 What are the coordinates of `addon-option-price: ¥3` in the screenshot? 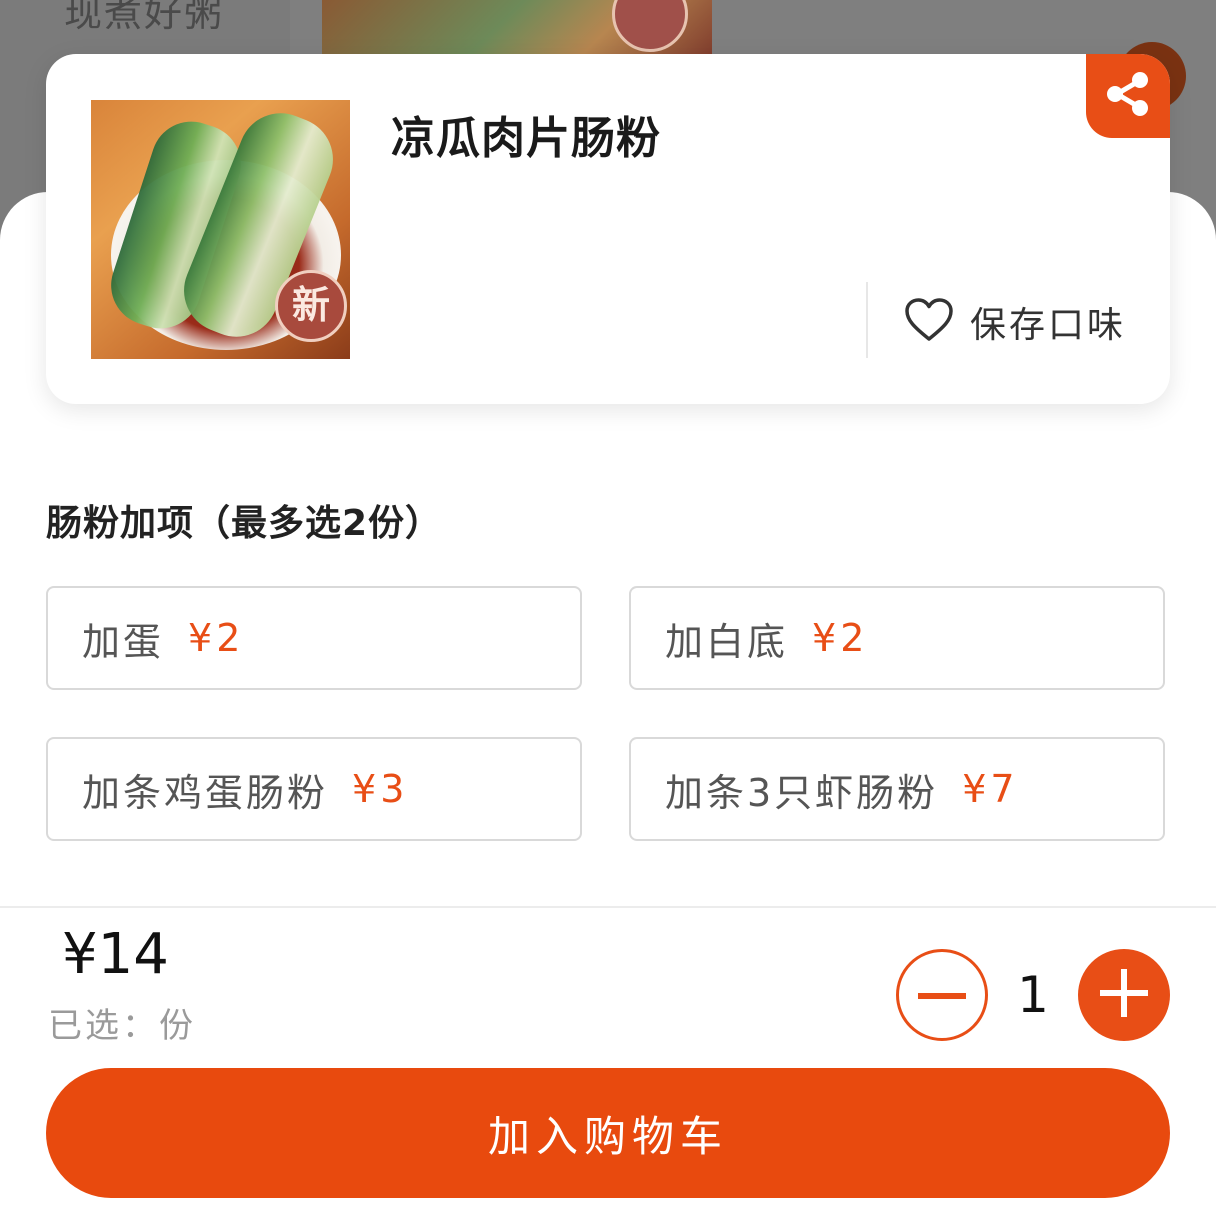 It's located at (380, 789).